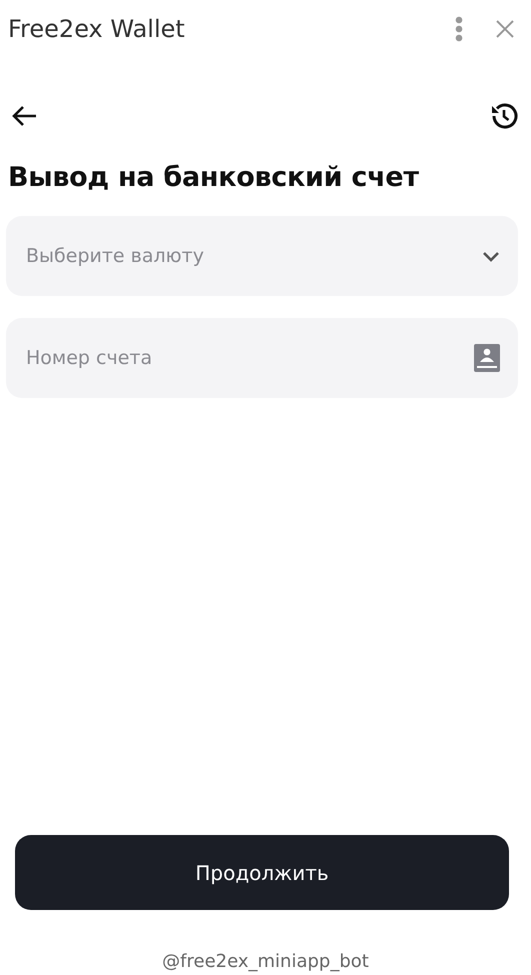 The image size is (531, 975). I want to click on page-heading: Вывод на банковский счет, so click(214, 178).